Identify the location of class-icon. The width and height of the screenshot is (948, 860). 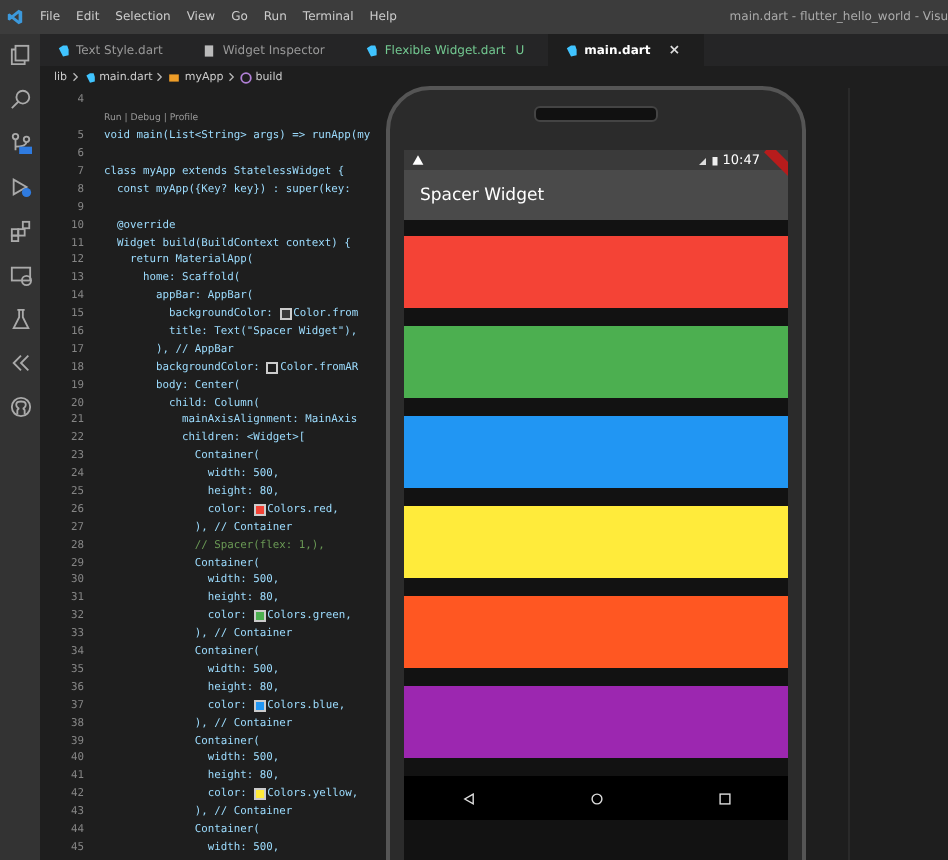
(174, 77).